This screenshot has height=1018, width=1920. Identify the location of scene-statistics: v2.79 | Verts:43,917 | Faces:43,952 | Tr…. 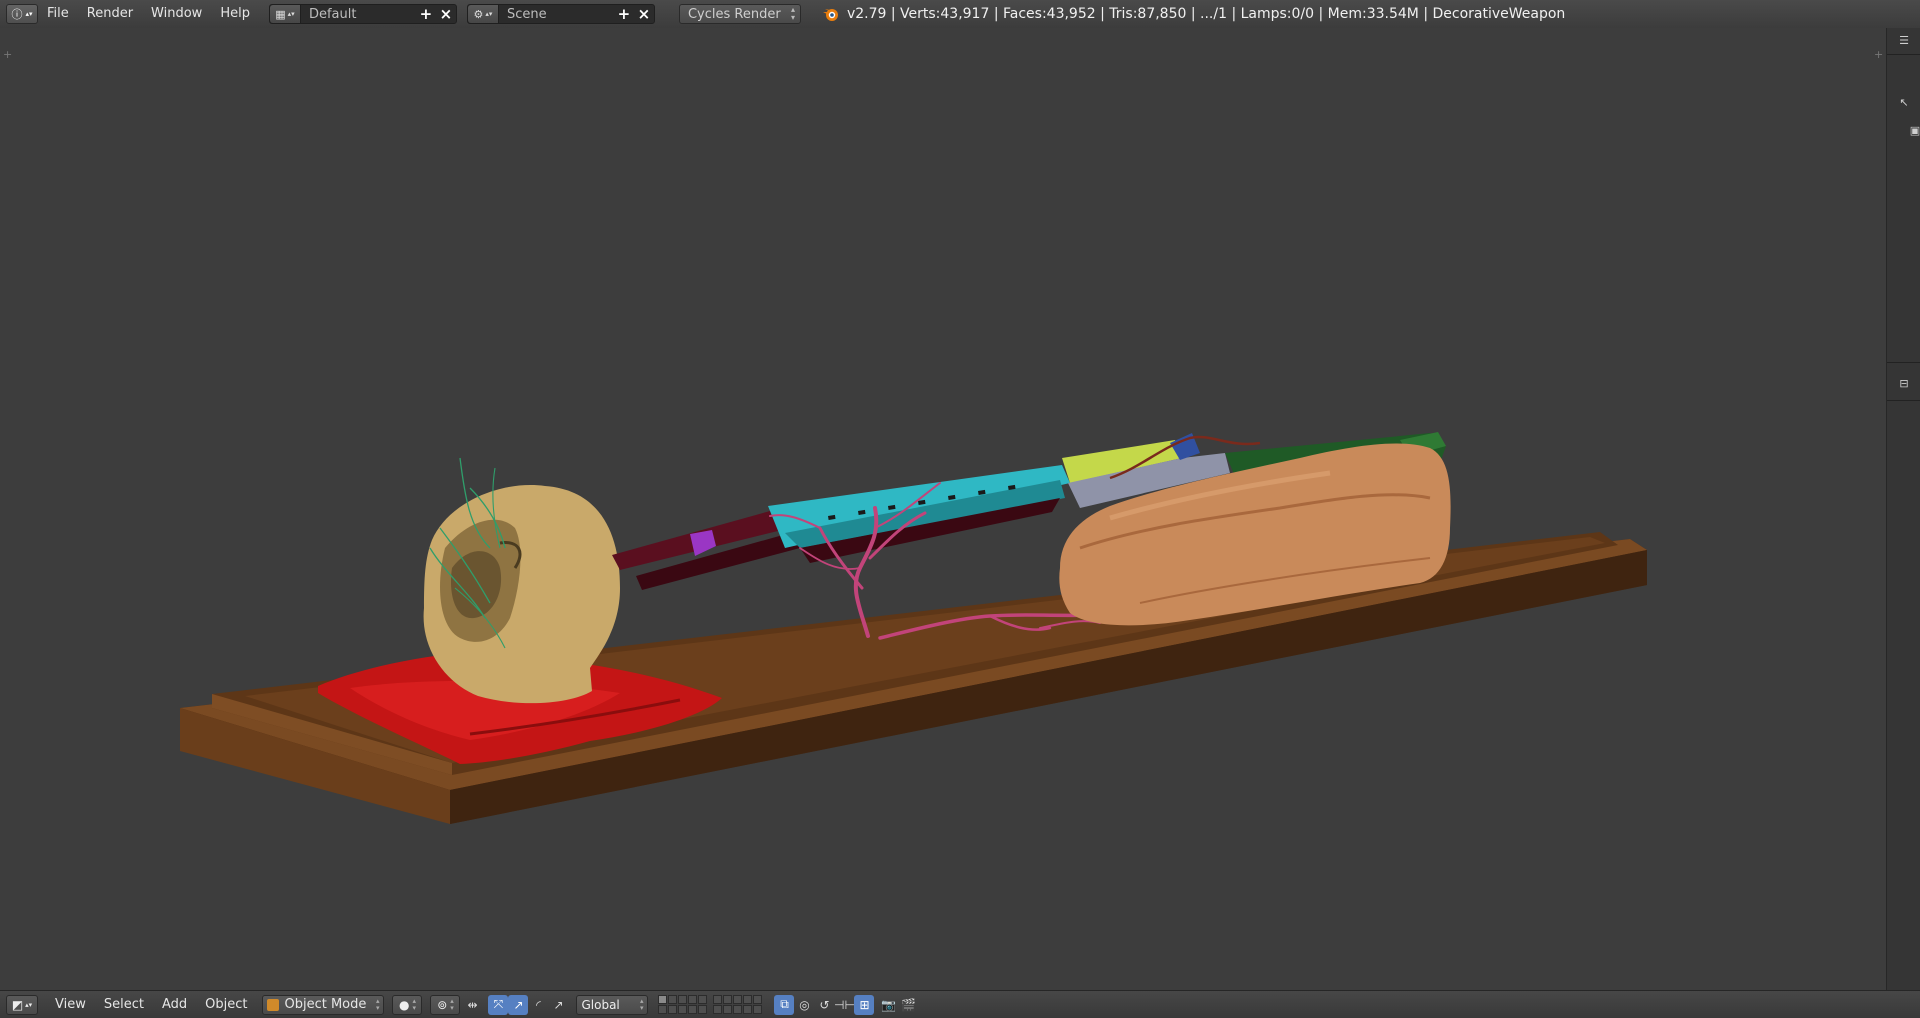
(1206, 14).